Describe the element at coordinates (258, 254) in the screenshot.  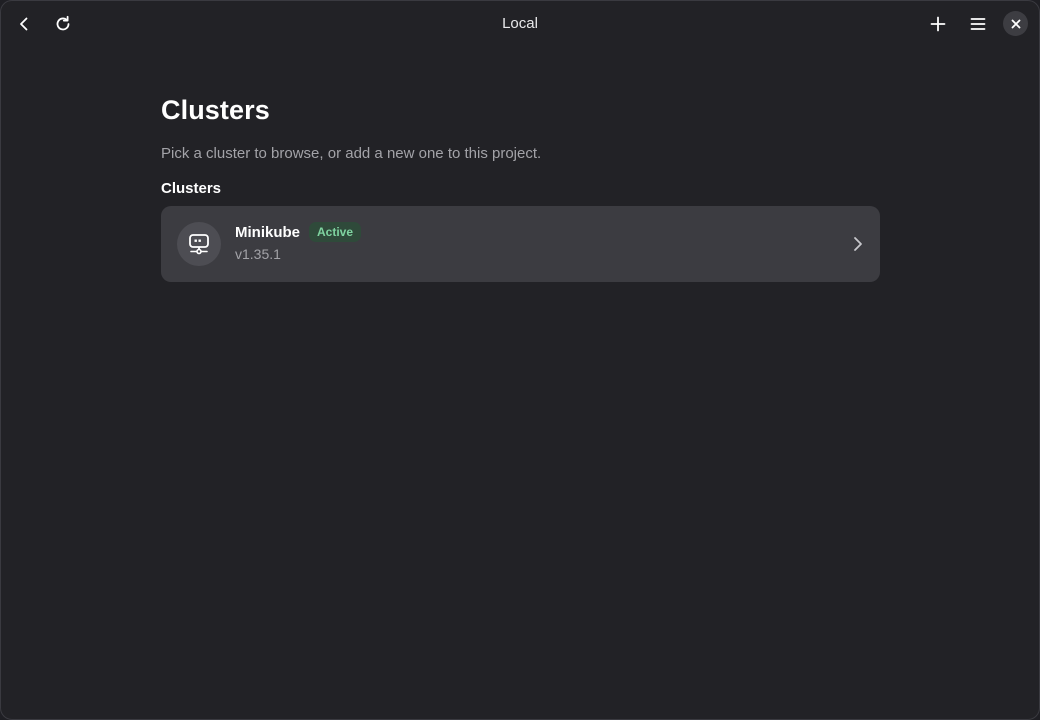
I see `cluster-version: v1.35.1` at that location.